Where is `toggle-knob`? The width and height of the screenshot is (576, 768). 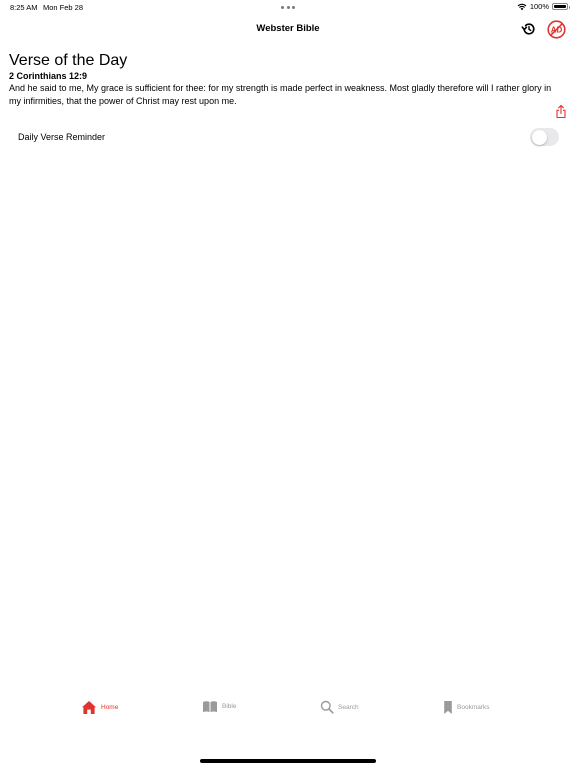 toggle-knob is located at coordinates (539, 137).